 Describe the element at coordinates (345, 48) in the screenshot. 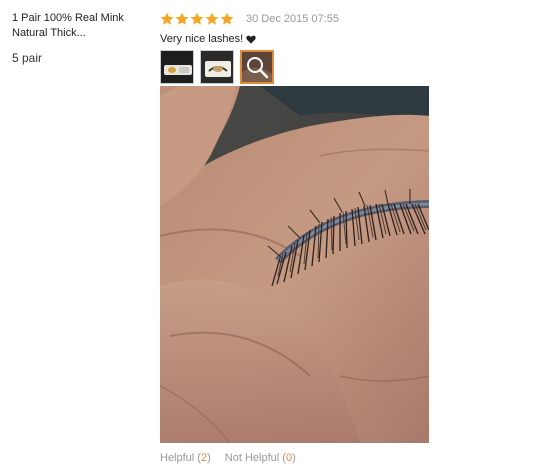

I see `review: 30 Dec 2015 07:55 Very nice lashes!` at that location.